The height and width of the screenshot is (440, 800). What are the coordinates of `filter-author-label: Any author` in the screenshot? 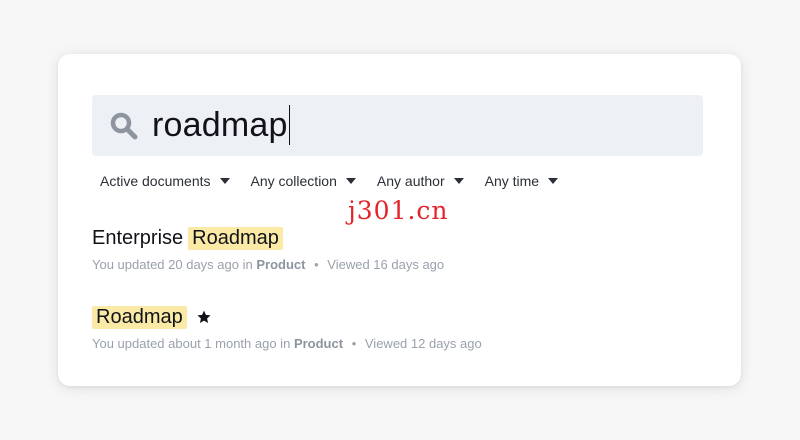 It's located at (410, 181).